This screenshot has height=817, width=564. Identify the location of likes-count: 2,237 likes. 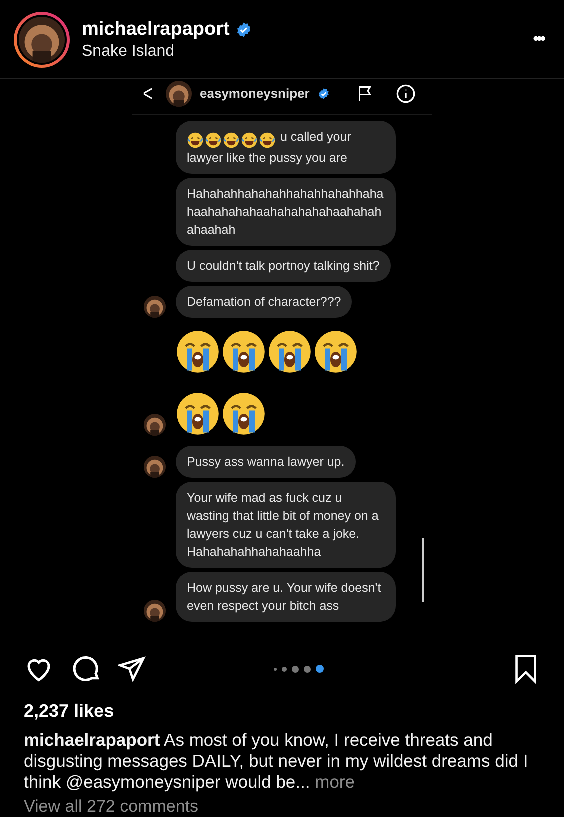
(282, 711).